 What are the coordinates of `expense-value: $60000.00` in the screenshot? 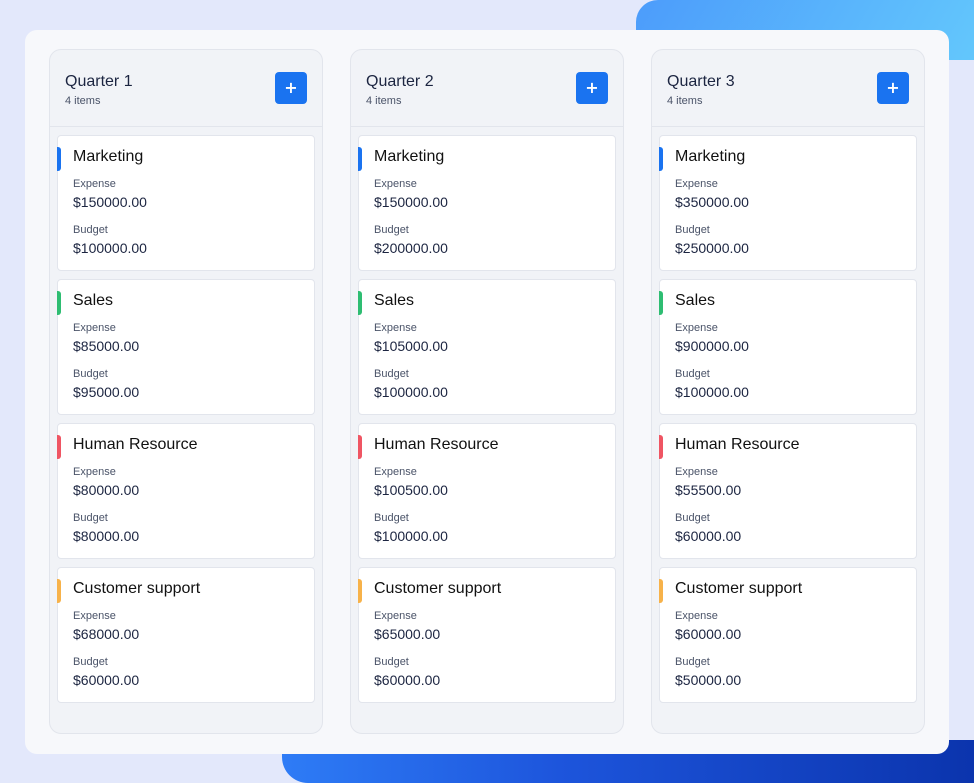 It's located at (708, 634).